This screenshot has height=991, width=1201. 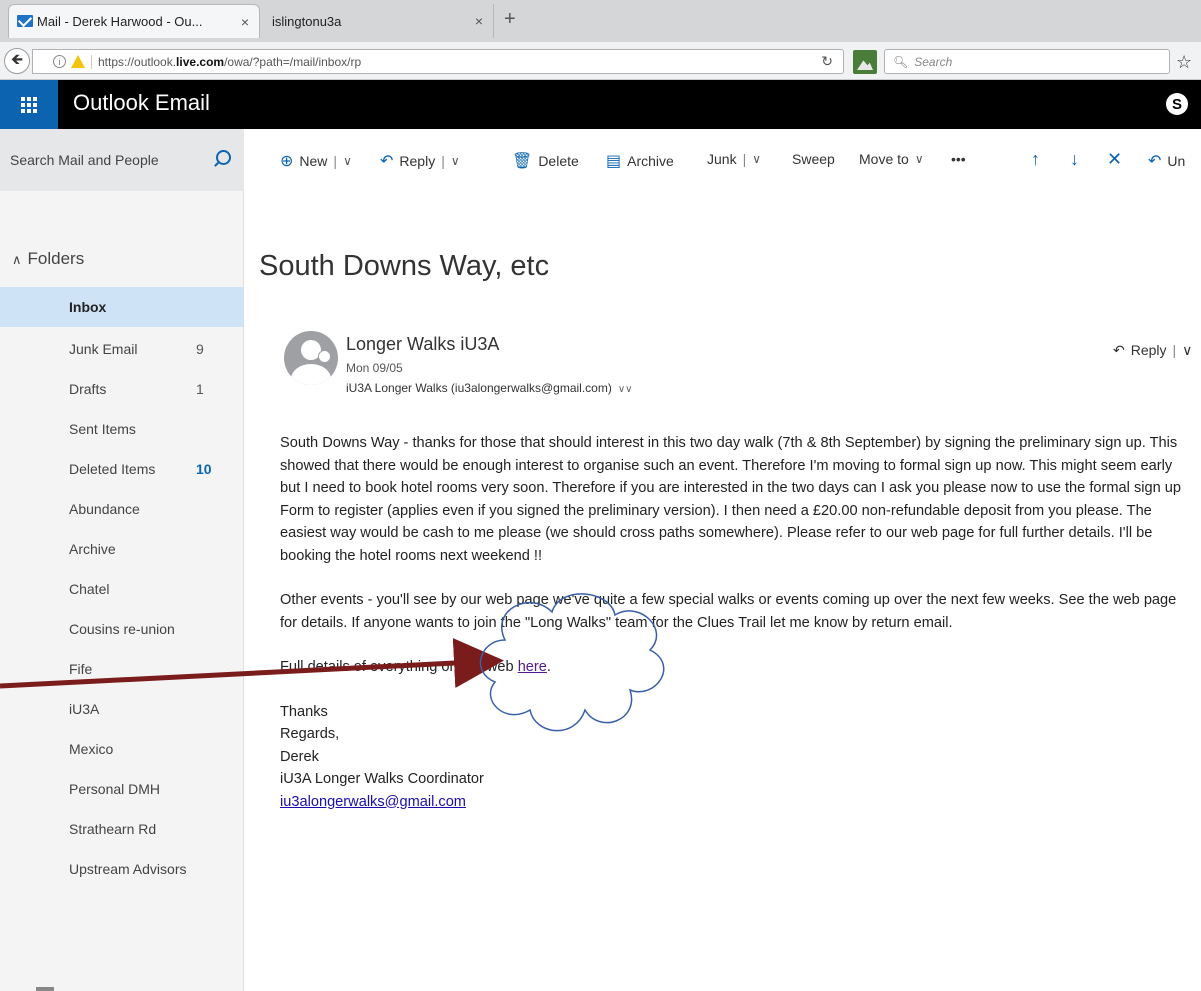 What do you see at coordinates (59, 61) in the screenshot?
I see `info-icon: i` at bounding box center [59, 61].